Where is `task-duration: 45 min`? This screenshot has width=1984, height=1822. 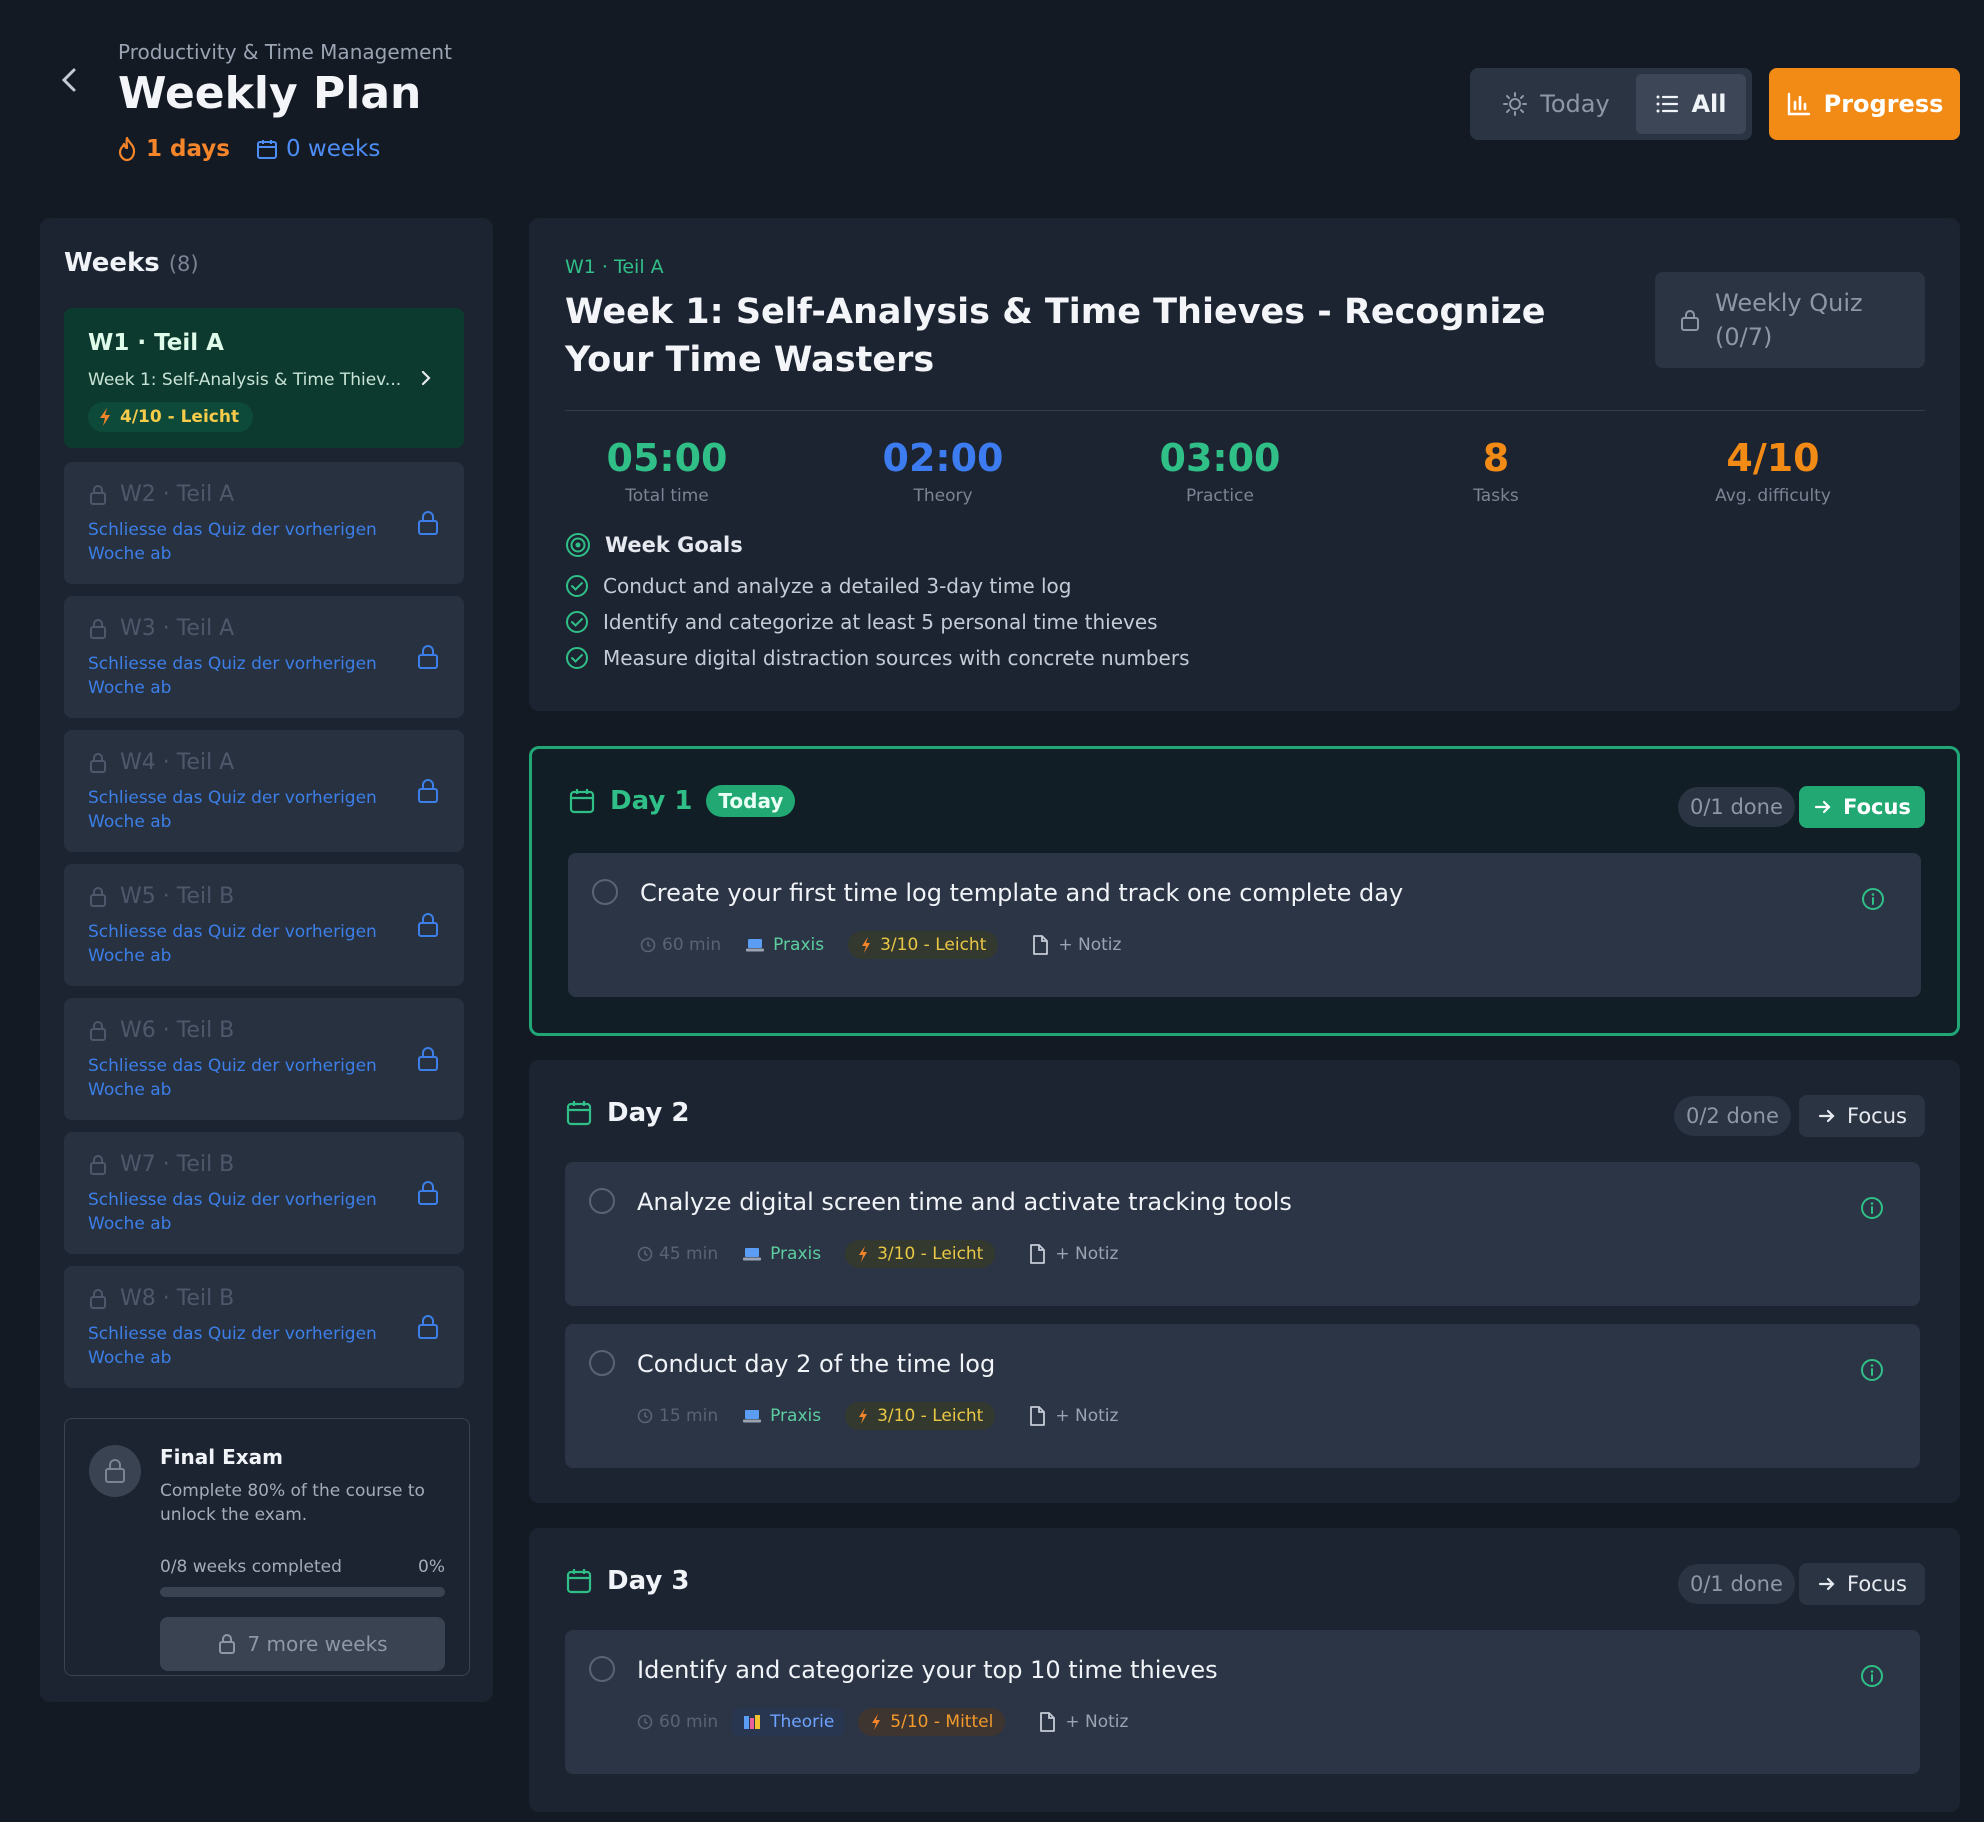
task-duration: 45 min is located at coordinates (677, 1254).